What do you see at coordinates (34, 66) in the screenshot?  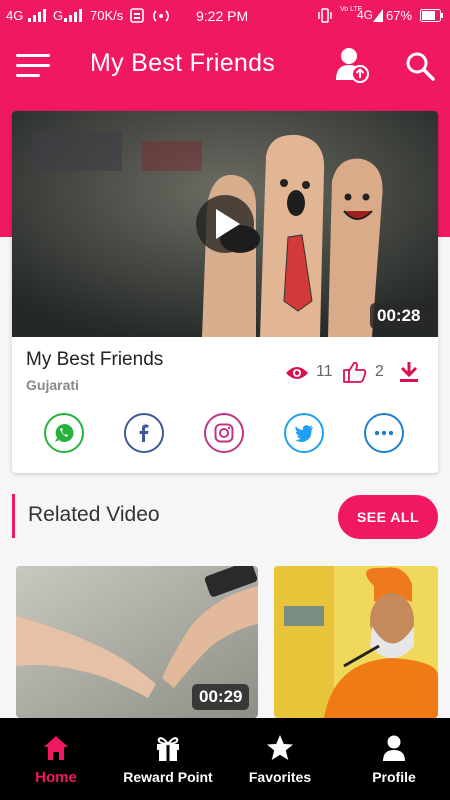 I see `menu-icon` at bounding box center [34, 66].